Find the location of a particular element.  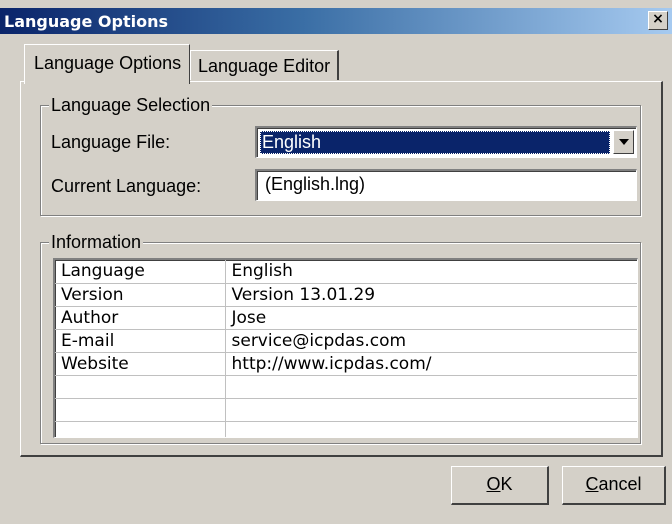

language-file-dropdown: English is located at coordinates (446, 142).